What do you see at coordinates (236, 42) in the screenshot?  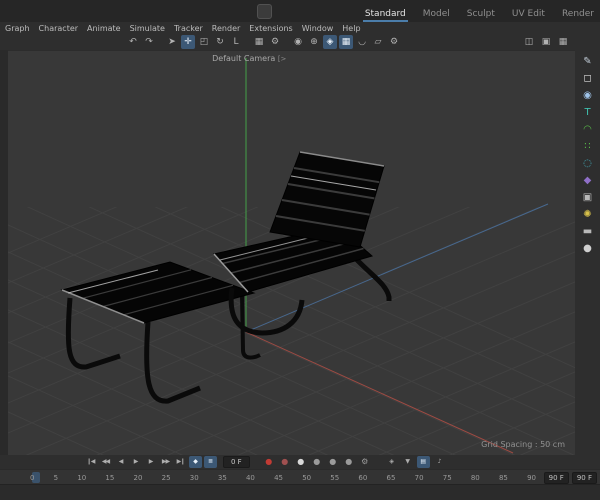 I see `coordinate-system-icon: L` at bounding box center [236, 42].